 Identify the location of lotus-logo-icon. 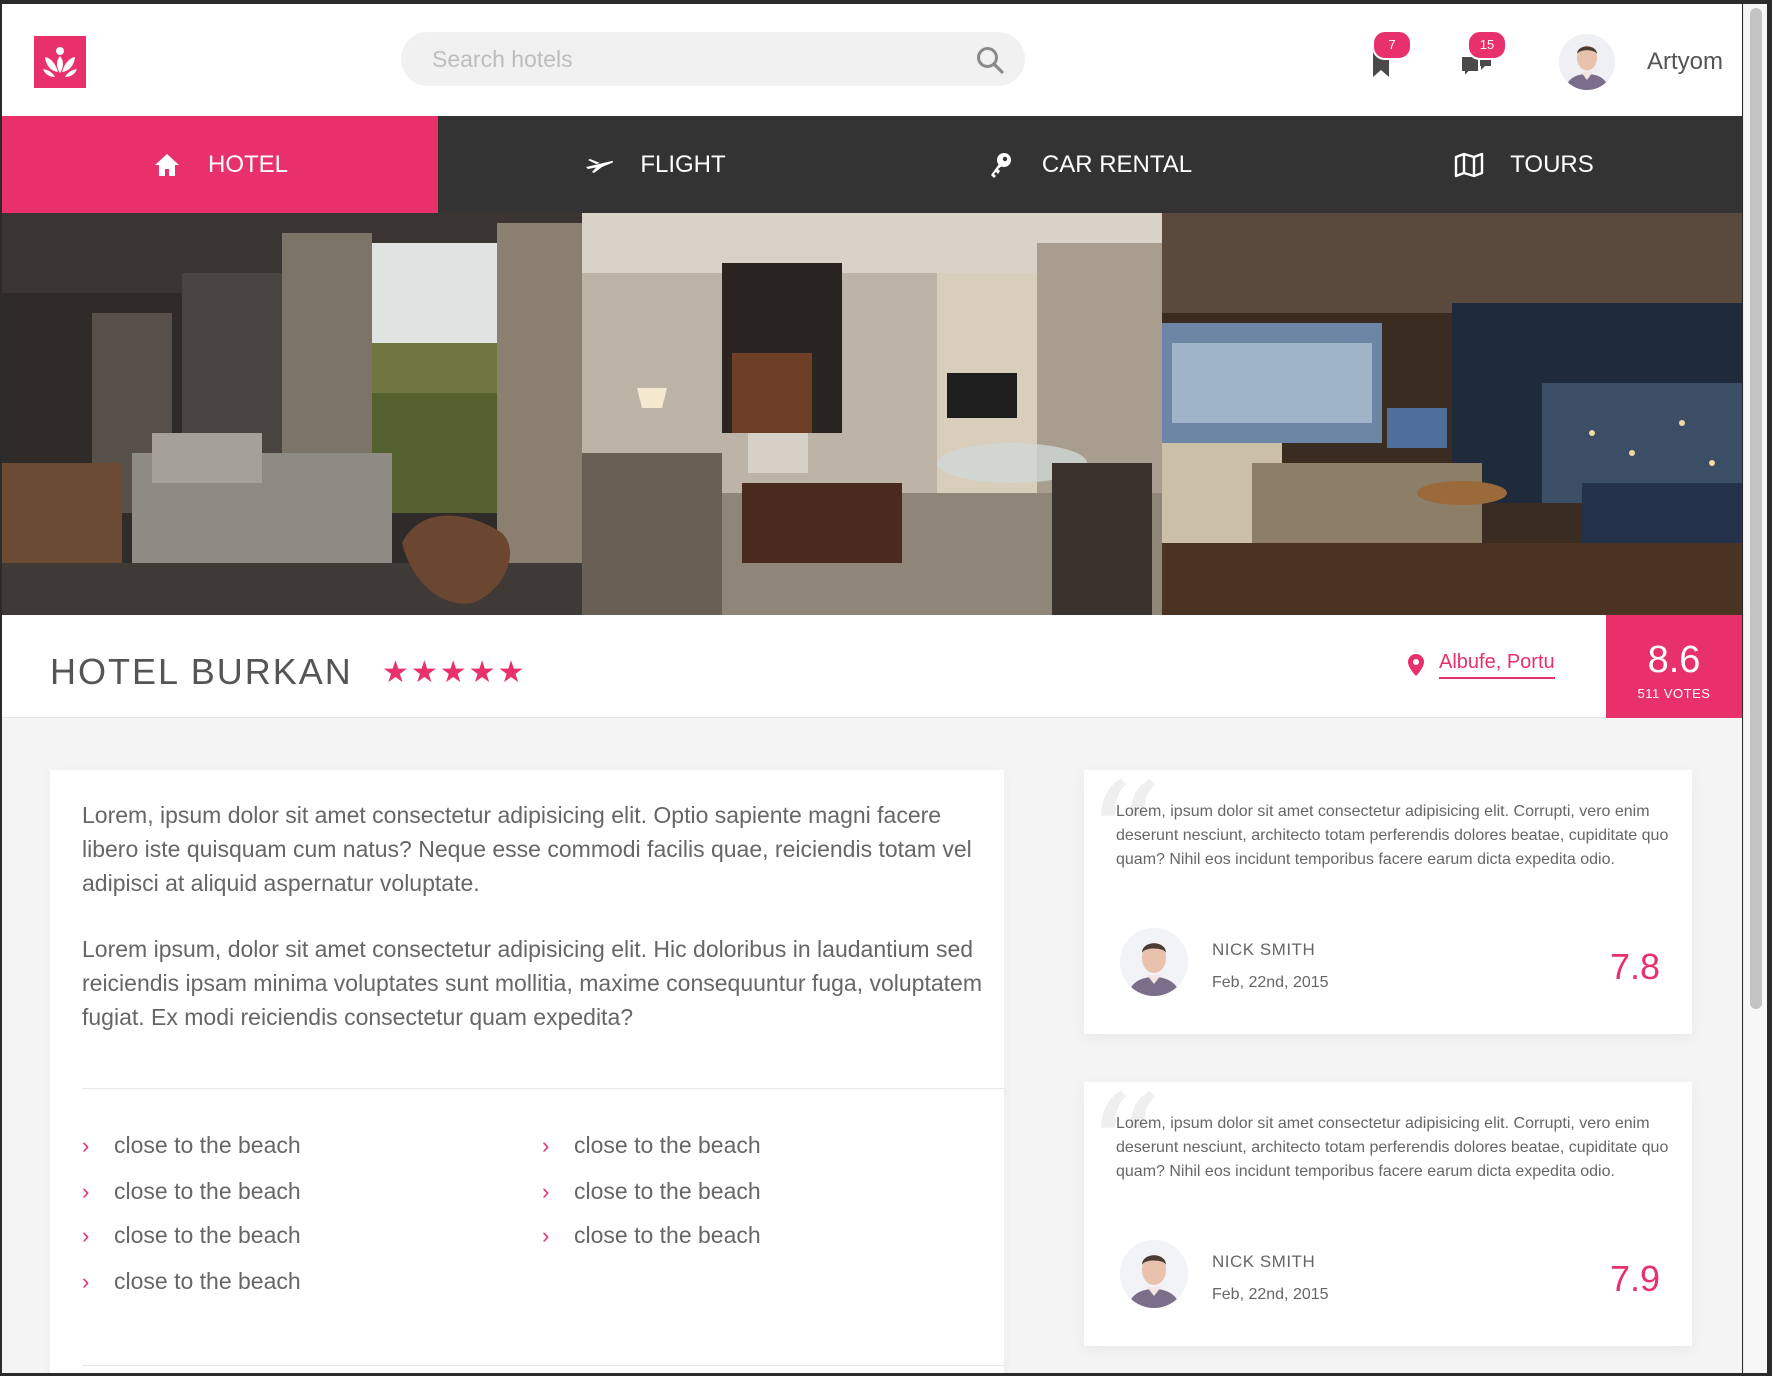
(60, 62).